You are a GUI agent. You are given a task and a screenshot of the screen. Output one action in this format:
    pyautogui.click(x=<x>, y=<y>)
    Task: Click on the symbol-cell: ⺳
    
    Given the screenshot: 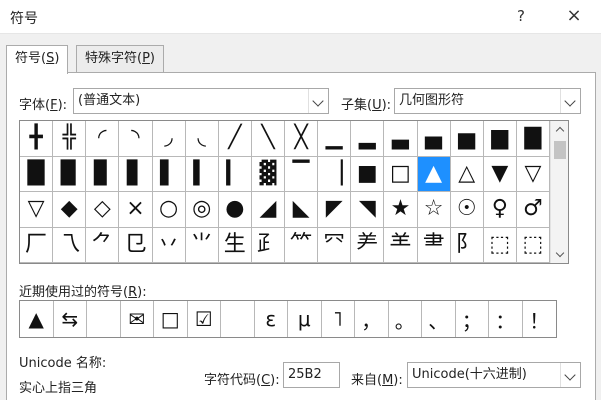 What is the action you would take?
    pyautogui.click(x=335, y=245)
    